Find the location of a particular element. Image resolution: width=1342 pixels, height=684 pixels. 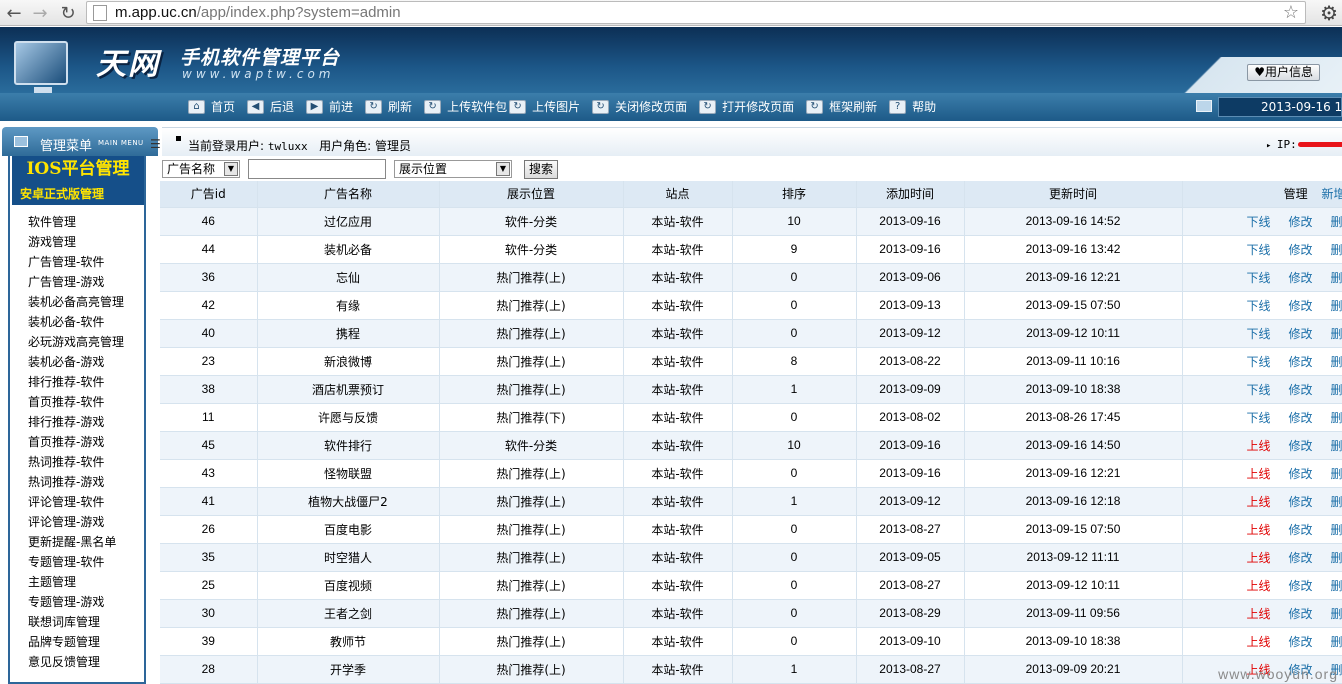

sidebar-item: 热词推荐-游戏 is located at coordinates (76, 482).